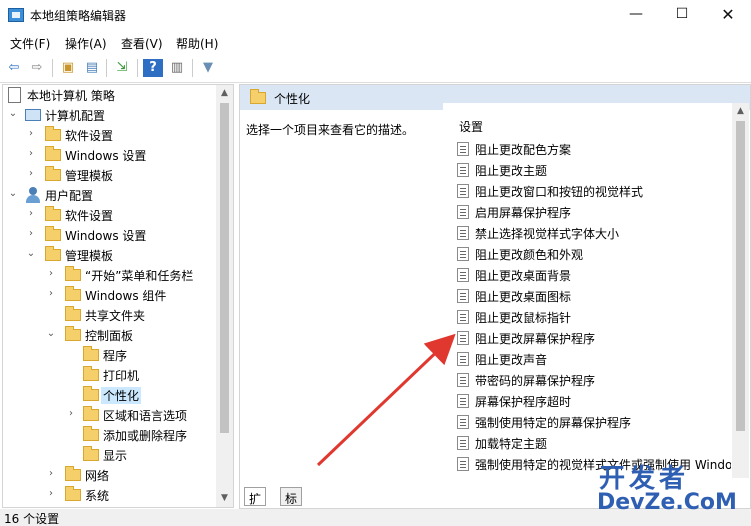 This screenshot has height=526, width=751. What do you see at coordinates (672, 488) in the screenshot?
I see `watermark-logo: 开发者 DevZe.CoM` at bounding box center [672, 488].